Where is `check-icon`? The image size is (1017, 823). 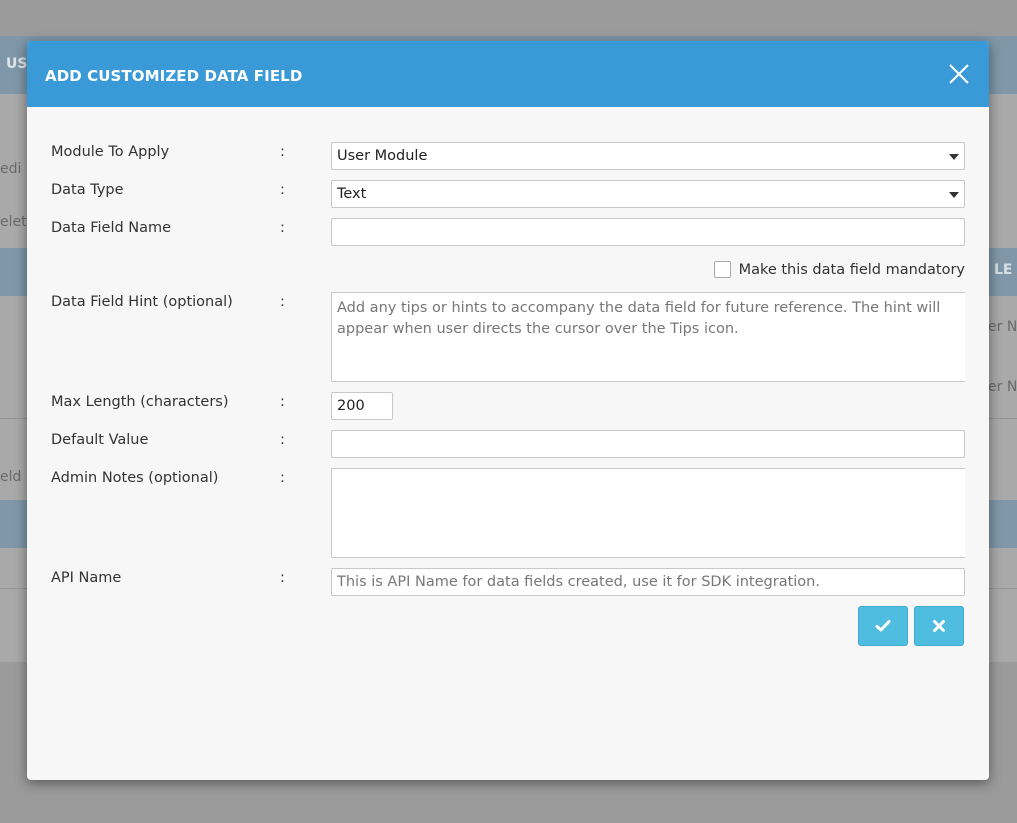 check-icon is located at coordinates (883, 626).